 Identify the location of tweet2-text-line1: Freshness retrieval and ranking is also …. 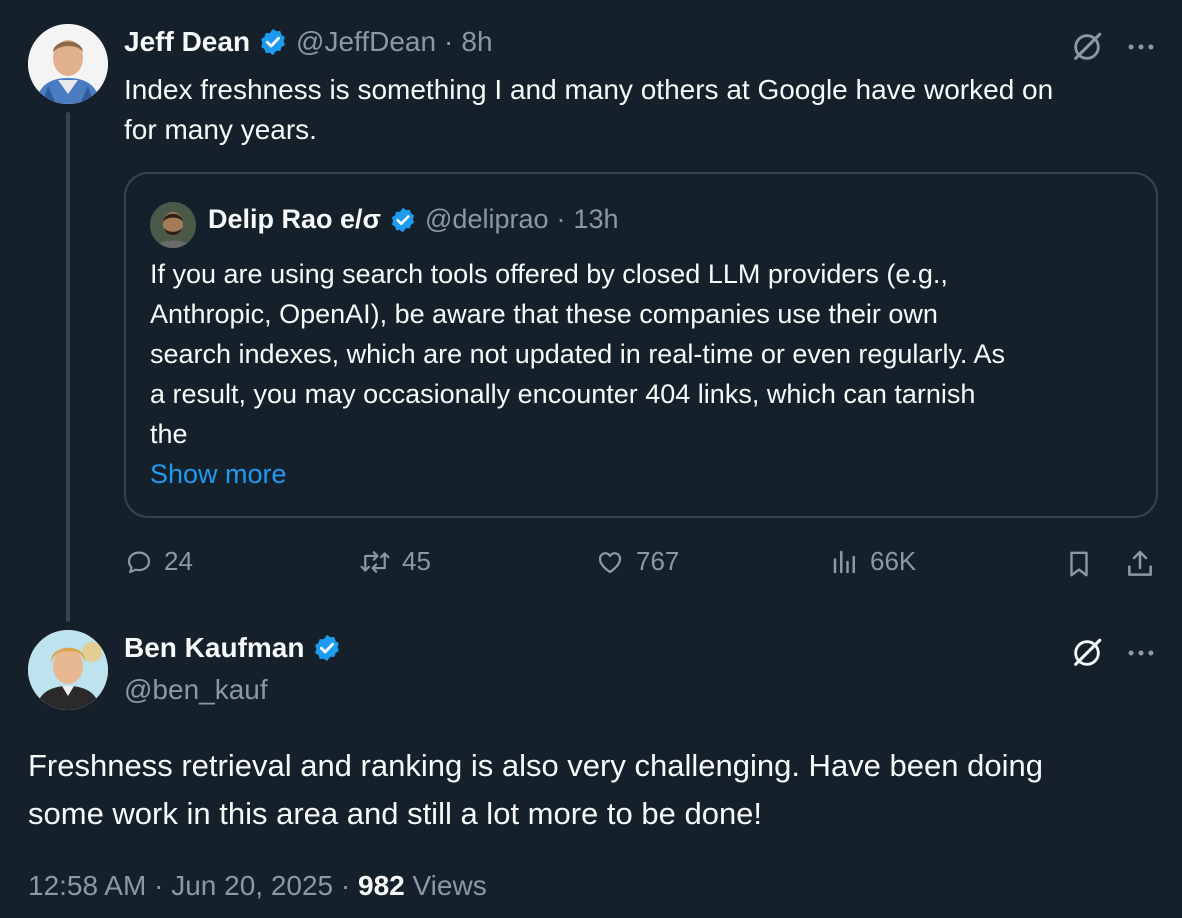
(535, 765).